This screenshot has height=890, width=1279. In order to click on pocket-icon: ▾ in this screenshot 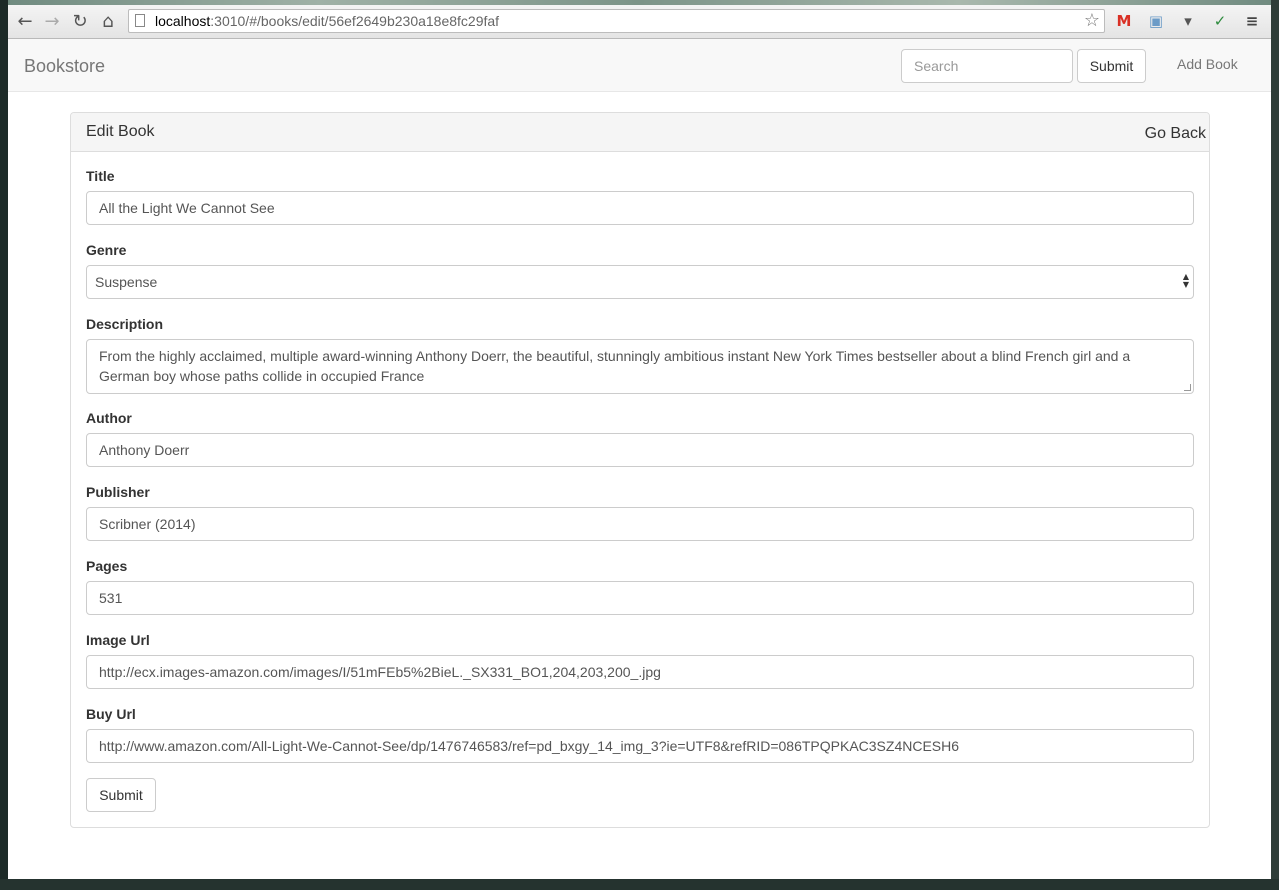, I will do `click(1188, 21)`.